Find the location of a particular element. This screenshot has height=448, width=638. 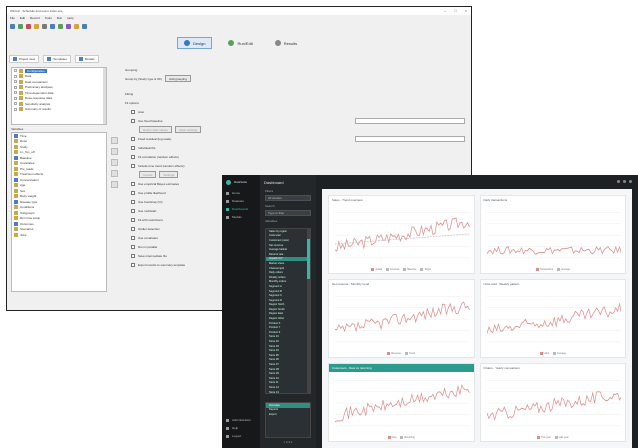

rail-item-datasets: Datasets is located at coordinates (241, 201).